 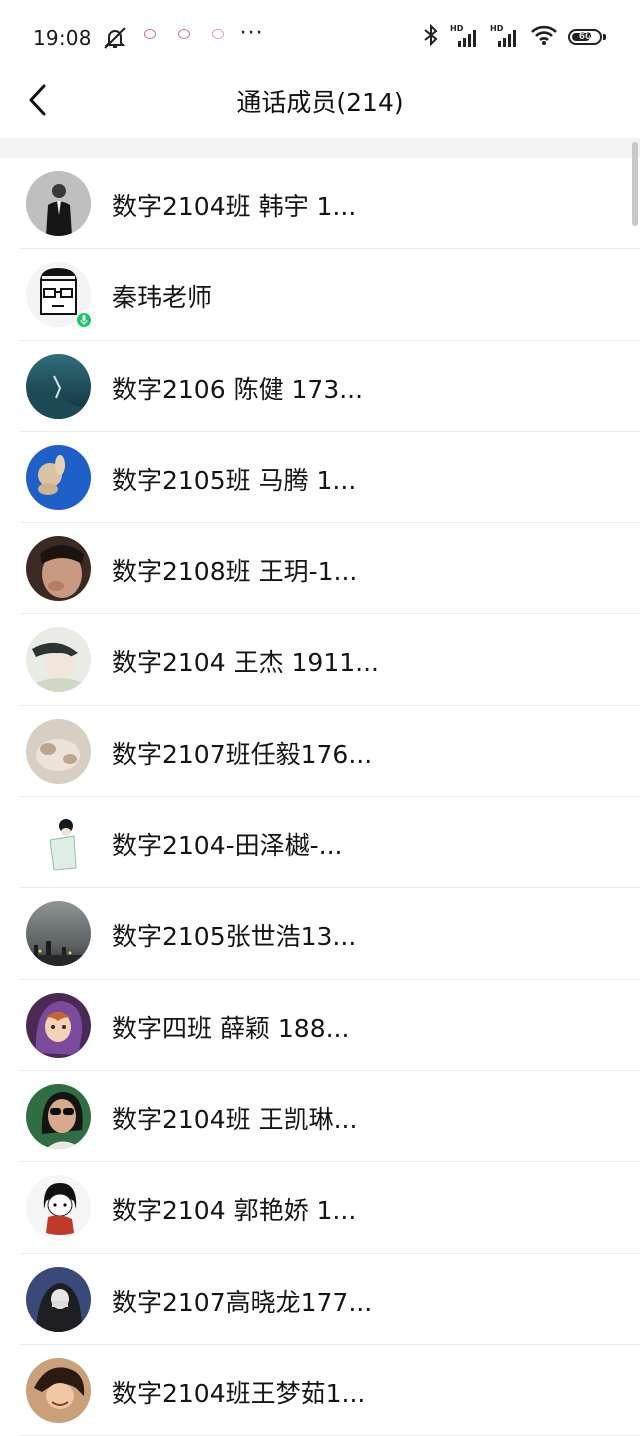 What do you see at coordinates (62, 38) in the screenshot?
I see `clock: 19:08` at bounding box center [62, 38].